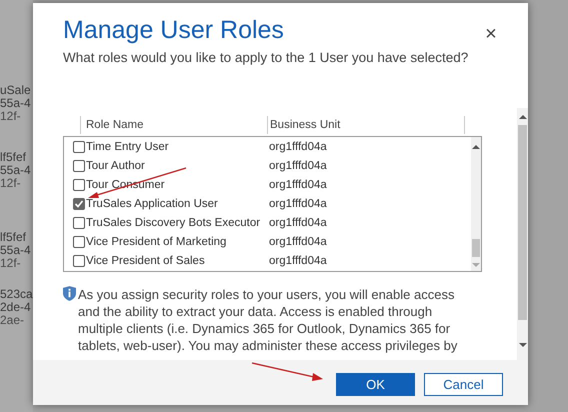  I want to click on annotation-arrow, so click(287, 371).